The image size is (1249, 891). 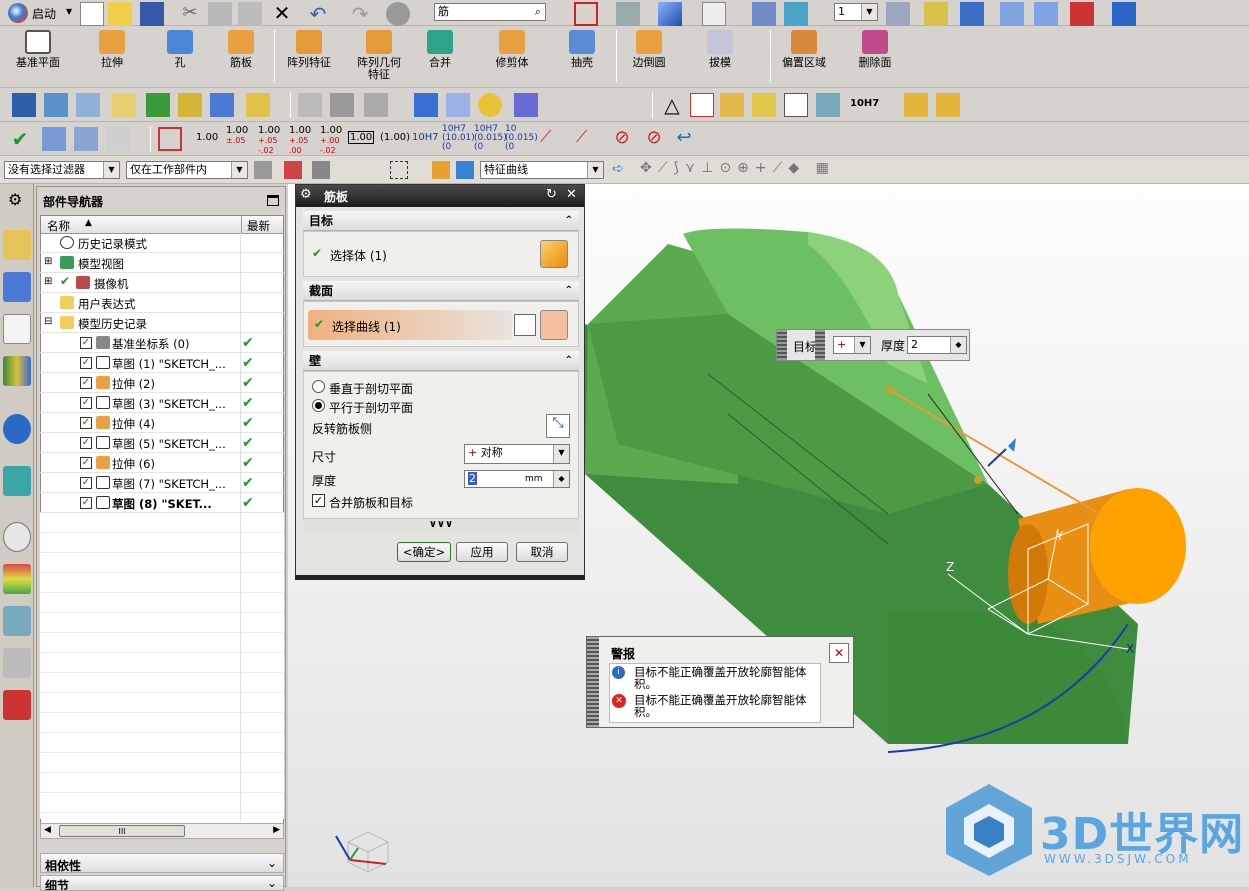 What do you see at coordinates (649, 58) in the screenshot?
I see `edge-blend-button: 边倒圆` at bounding box center [649, 58].